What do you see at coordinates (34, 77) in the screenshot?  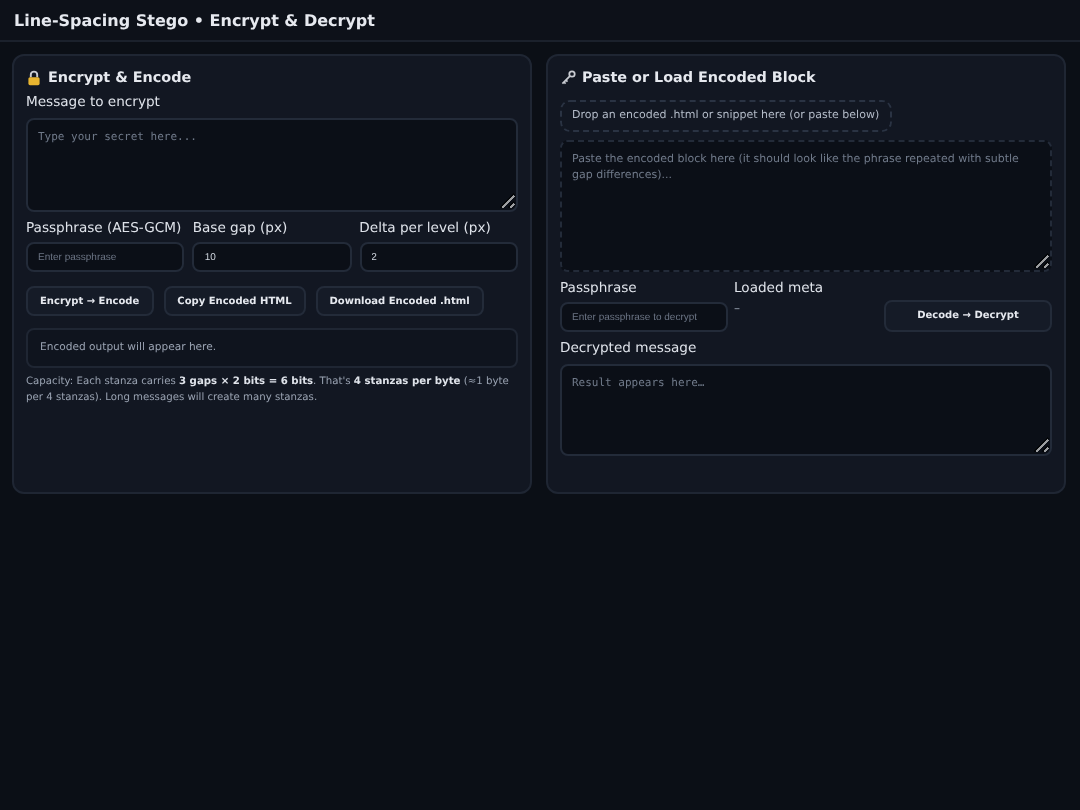 I see `lock-icon` at bounding box center [34, 77].